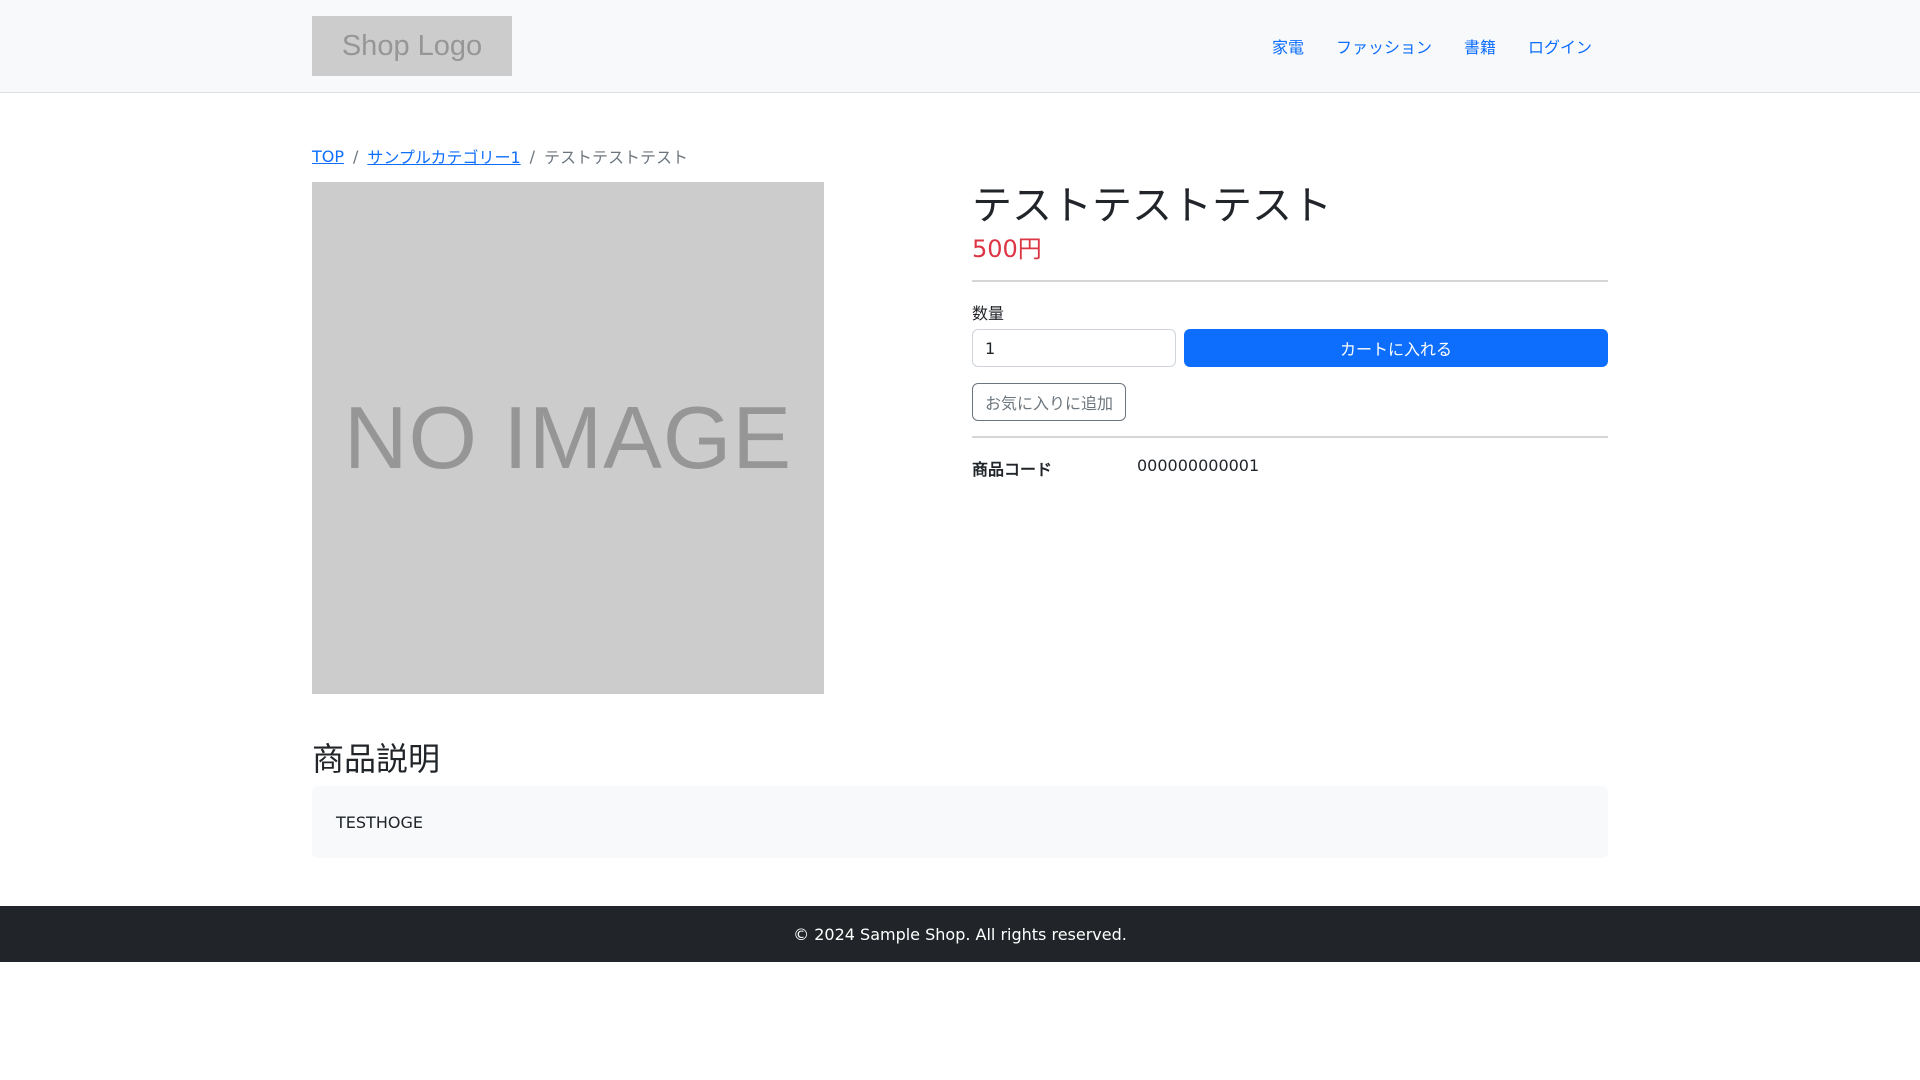  I want to click on add-to-favorites-button: お気に入りに追加, so click(1049, 402).